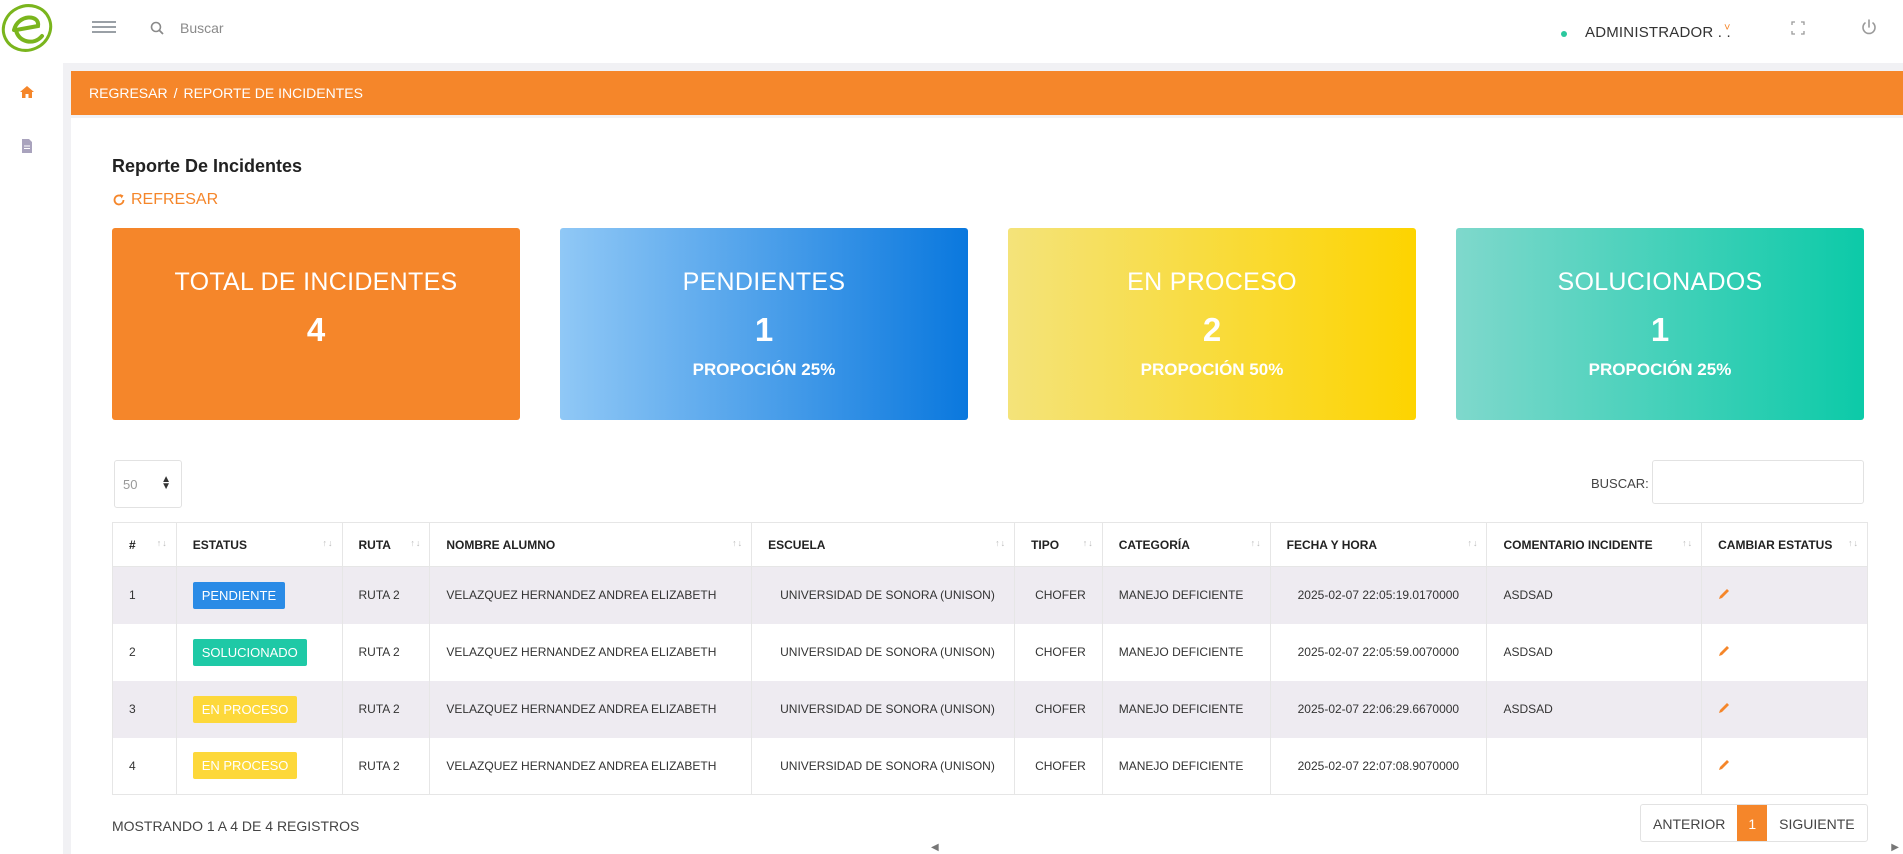 This screenshot has width=1903, height=854. Describe the element at coordinates (935, 847) in the screenshot. I see `scroll-left-icon: ◀` at that location.